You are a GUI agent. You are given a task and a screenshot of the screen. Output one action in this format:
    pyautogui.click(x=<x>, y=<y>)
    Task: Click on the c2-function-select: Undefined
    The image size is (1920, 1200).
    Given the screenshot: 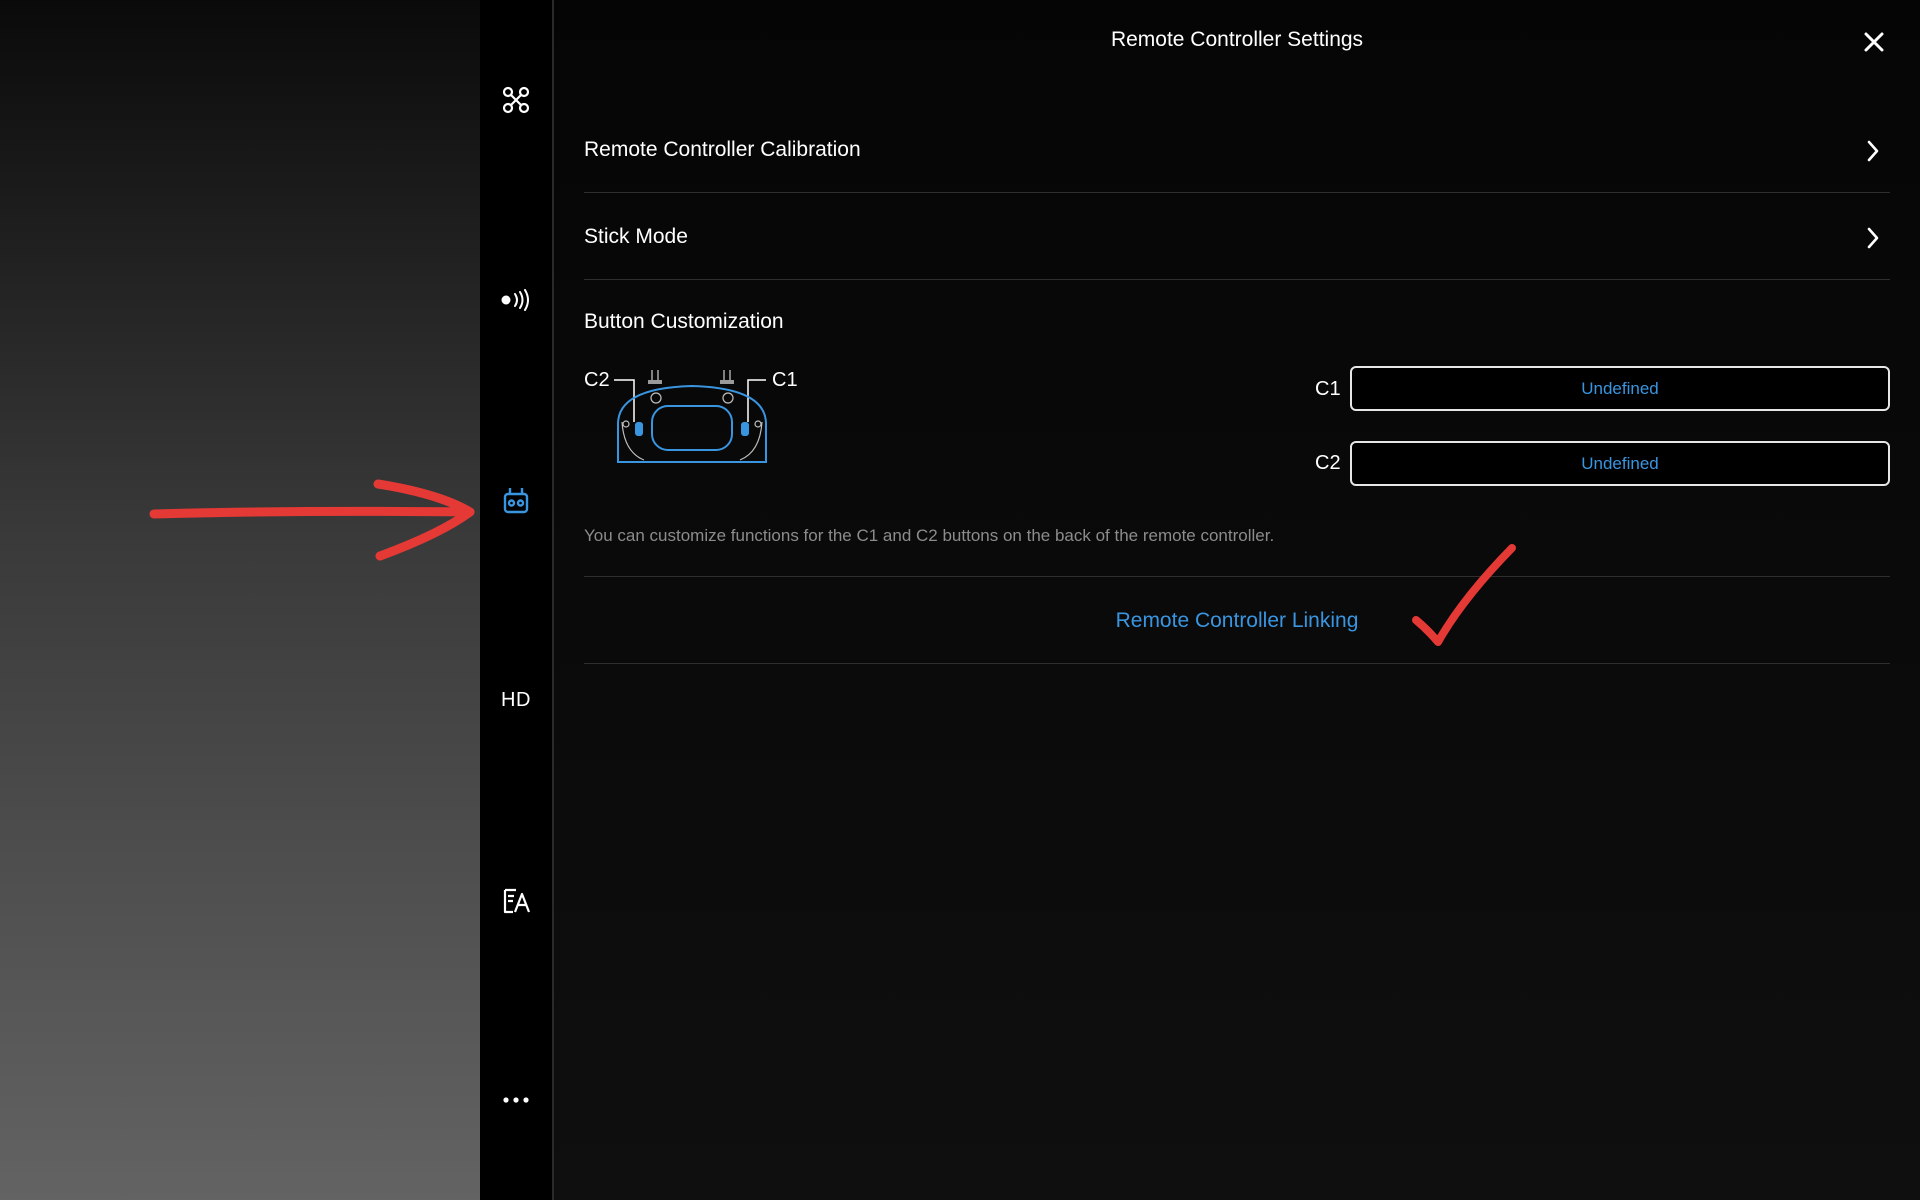 What is the action you would take?
    pyautogui.click(x=1620, y=463)
    